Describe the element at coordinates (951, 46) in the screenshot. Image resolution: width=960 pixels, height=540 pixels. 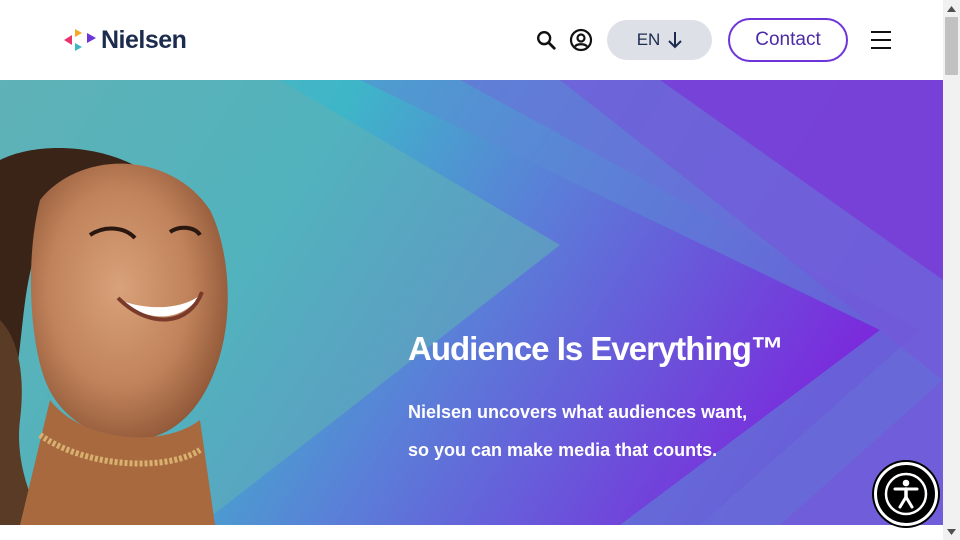
I see `scrollbar-thumb` at that location.